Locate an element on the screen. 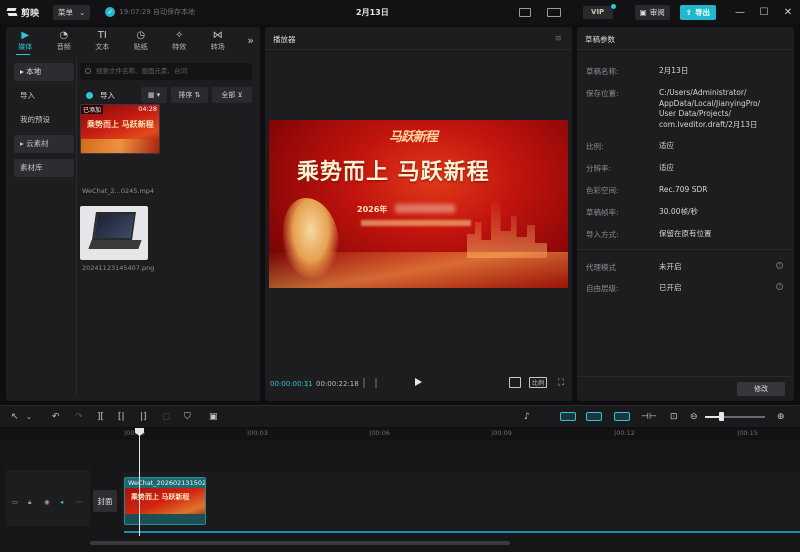 The width and height of the screenshot is (800, 552). view-mode-button: ▦ ▾ is located at coordinates (154, 95).